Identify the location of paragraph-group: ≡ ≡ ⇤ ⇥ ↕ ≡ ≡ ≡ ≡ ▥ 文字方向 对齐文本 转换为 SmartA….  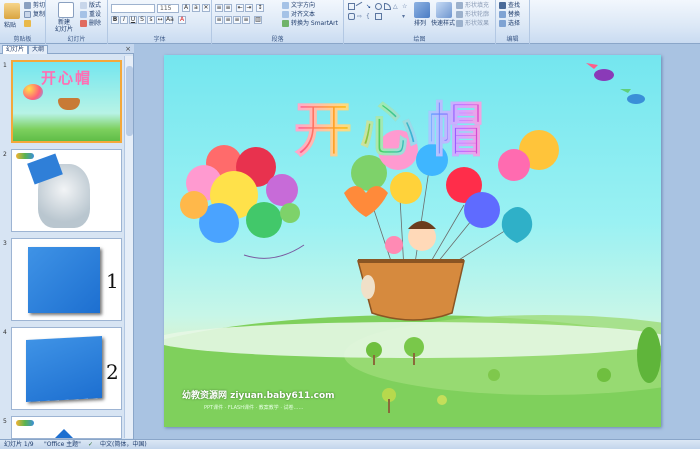
(278, 22).